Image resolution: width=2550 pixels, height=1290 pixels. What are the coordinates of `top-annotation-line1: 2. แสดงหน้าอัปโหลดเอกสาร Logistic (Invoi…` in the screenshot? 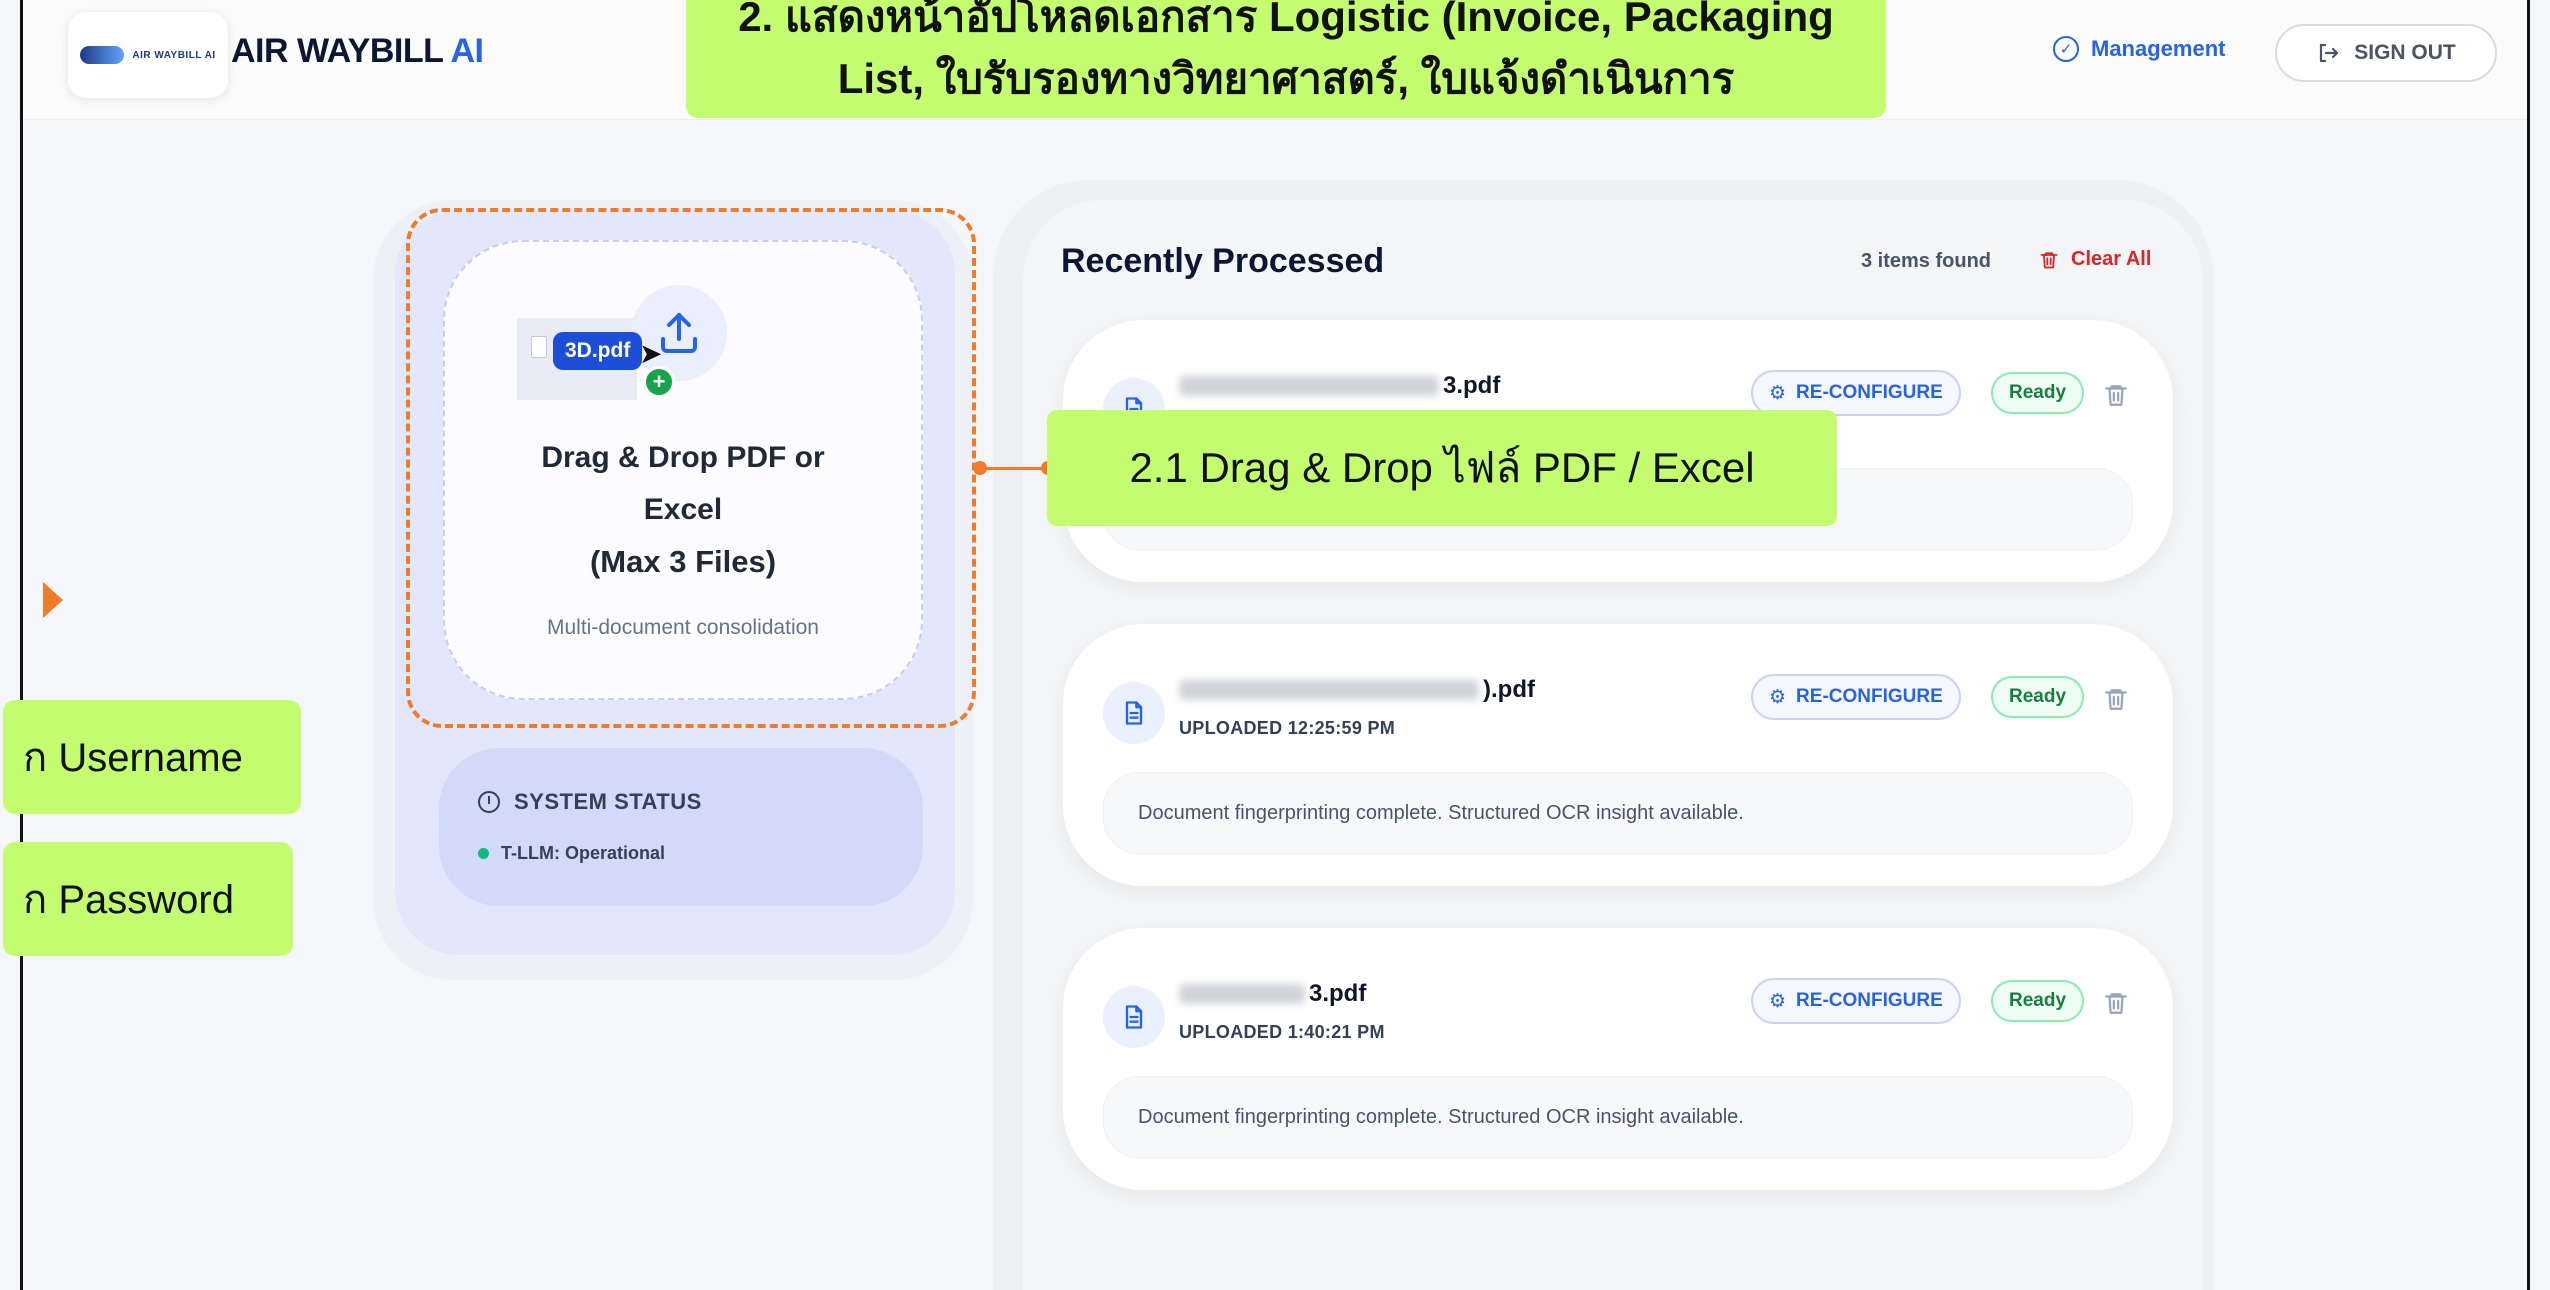 It's located at (1286, 20).